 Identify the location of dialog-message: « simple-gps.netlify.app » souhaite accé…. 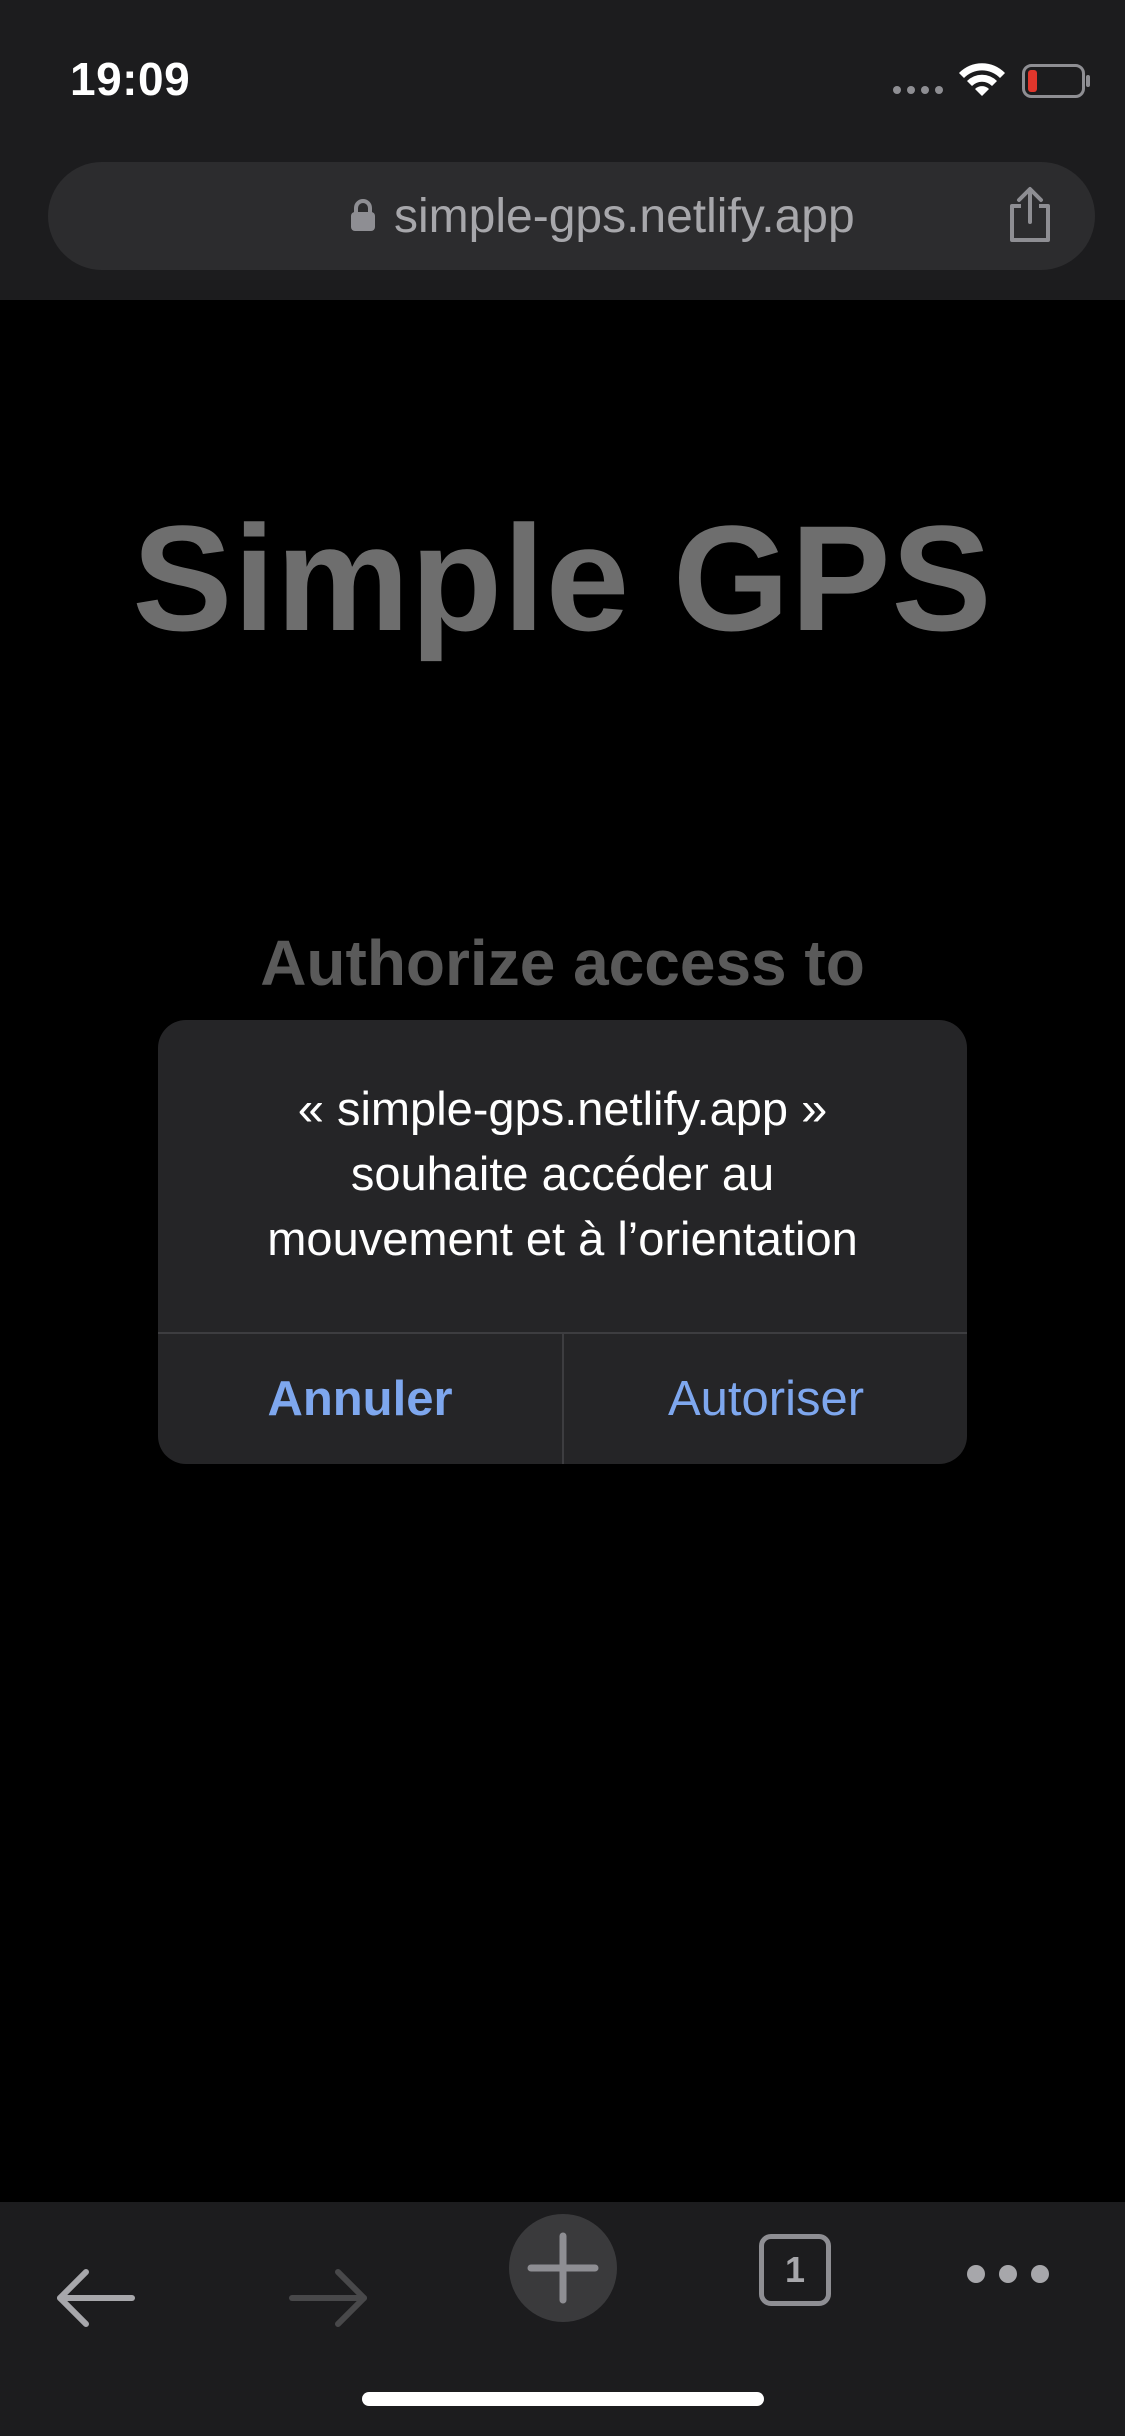
(562, 1173).